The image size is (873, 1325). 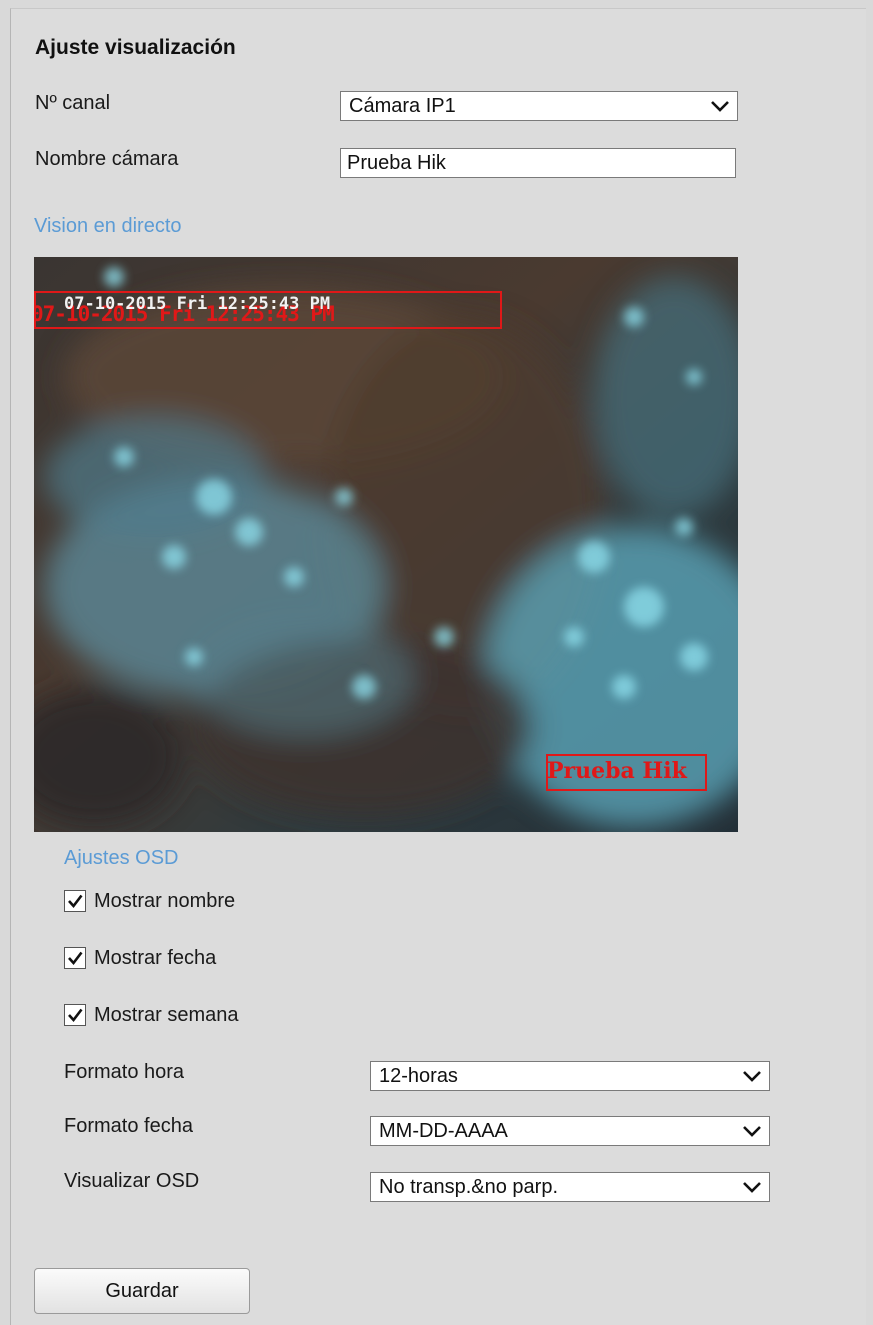 I want to click on osd-settings-title: Ajustes OSD, so click(x=121, y=858).